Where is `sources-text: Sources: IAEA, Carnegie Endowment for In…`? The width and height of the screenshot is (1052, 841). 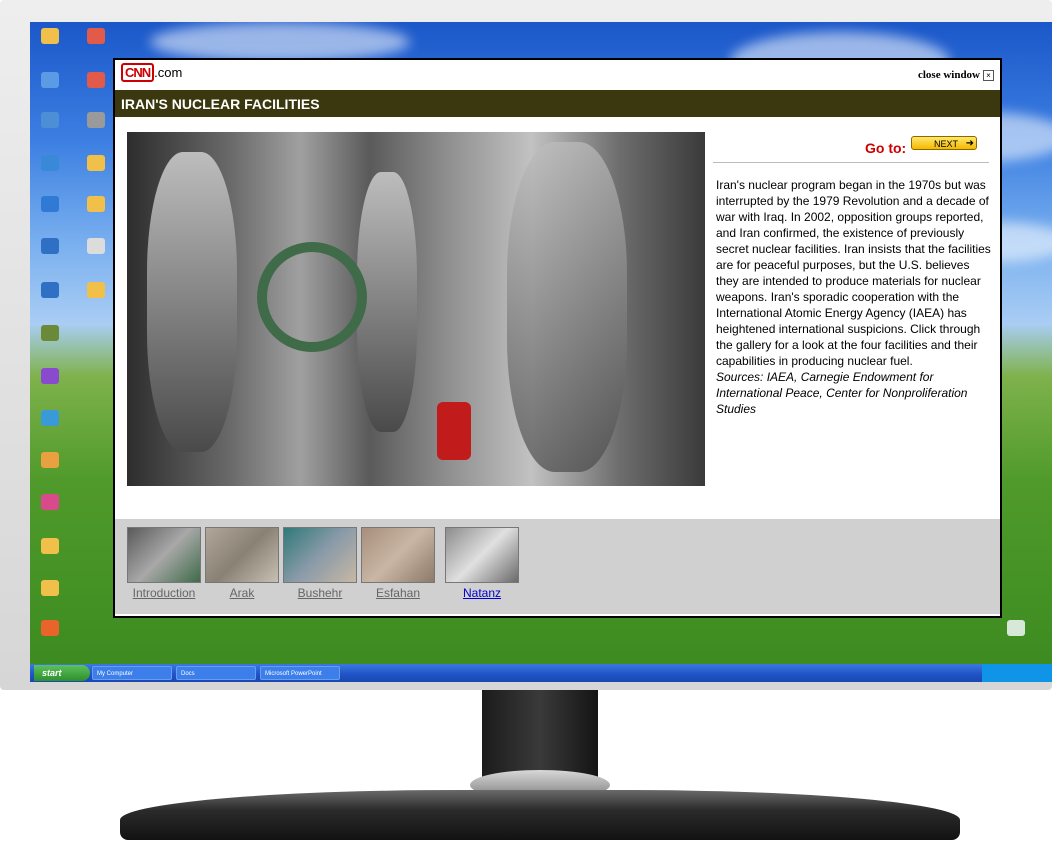
sources-text: Sources: IAEA, Carnegie Endowment for In… is located at coordinates (842, 393).